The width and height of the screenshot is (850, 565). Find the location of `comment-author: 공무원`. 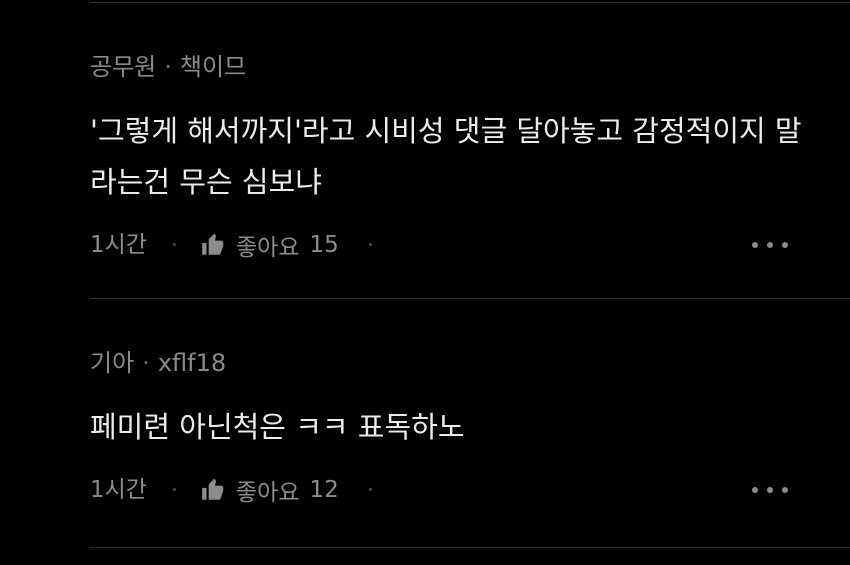

comment-author: 공무원 is located at coordinates (123, 67).